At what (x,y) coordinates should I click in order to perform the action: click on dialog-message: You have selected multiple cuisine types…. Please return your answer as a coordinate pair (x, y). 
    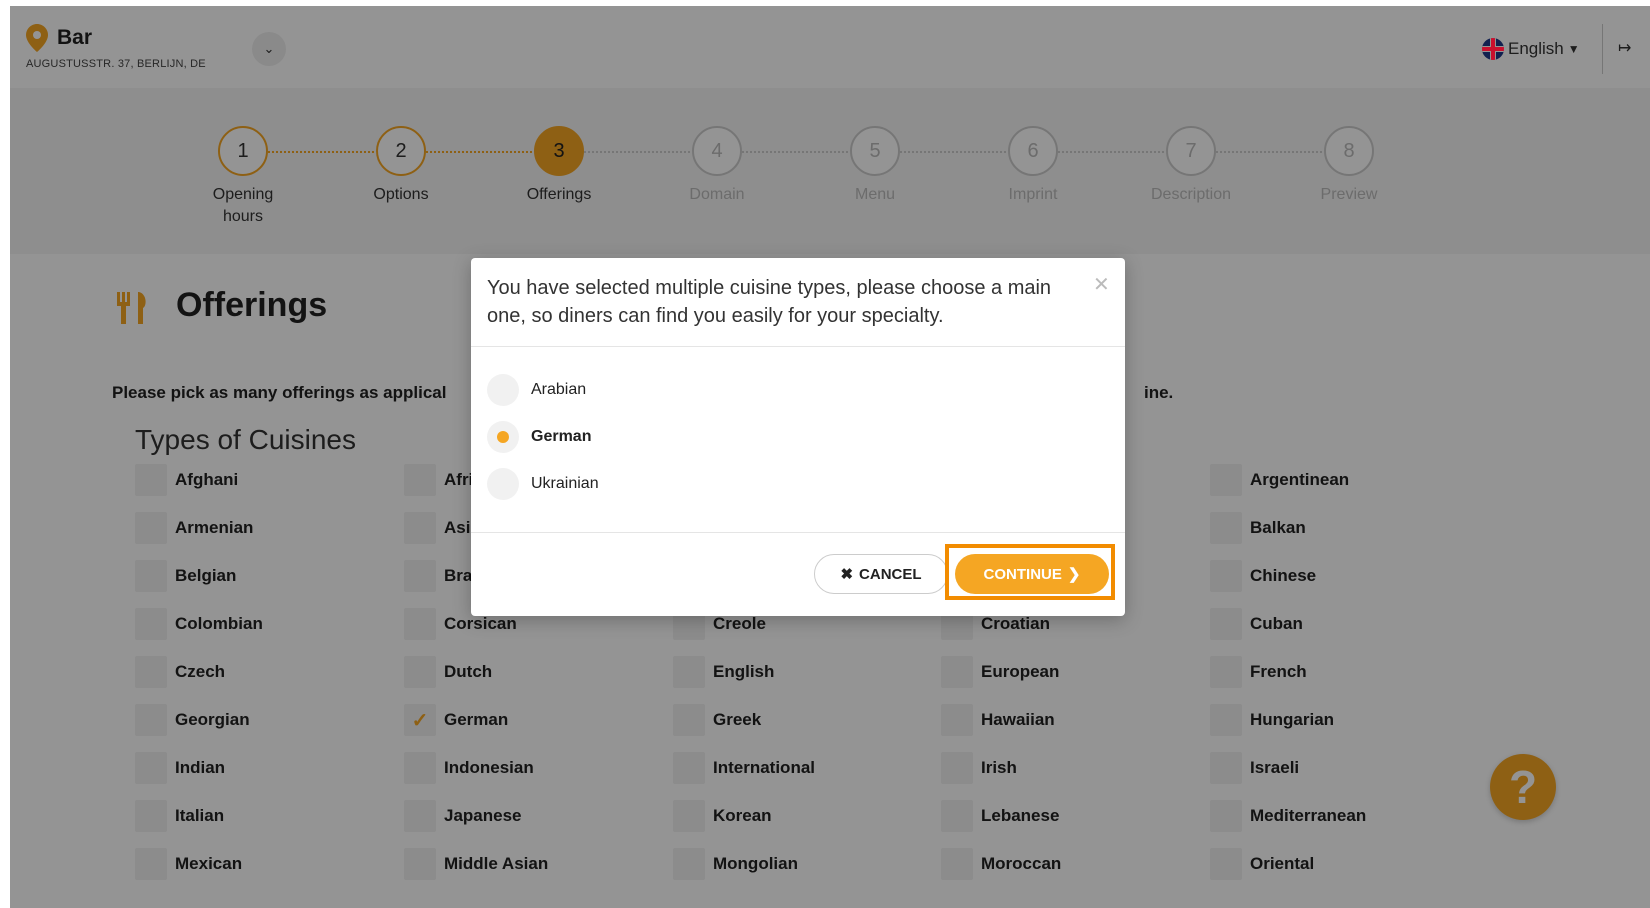
    Looking at the image, I should click on (769, 302).